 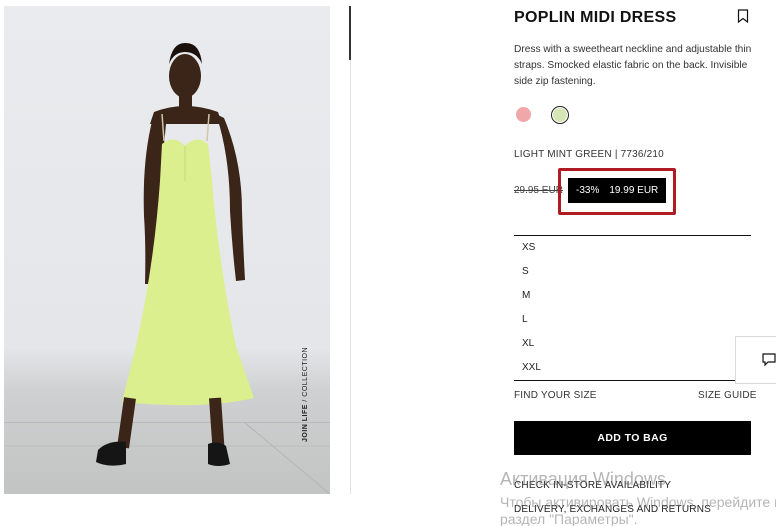 I want to click on windows-activation-line: Чтобы активировать Windows, перейдите в, so click(x=638, y=502).